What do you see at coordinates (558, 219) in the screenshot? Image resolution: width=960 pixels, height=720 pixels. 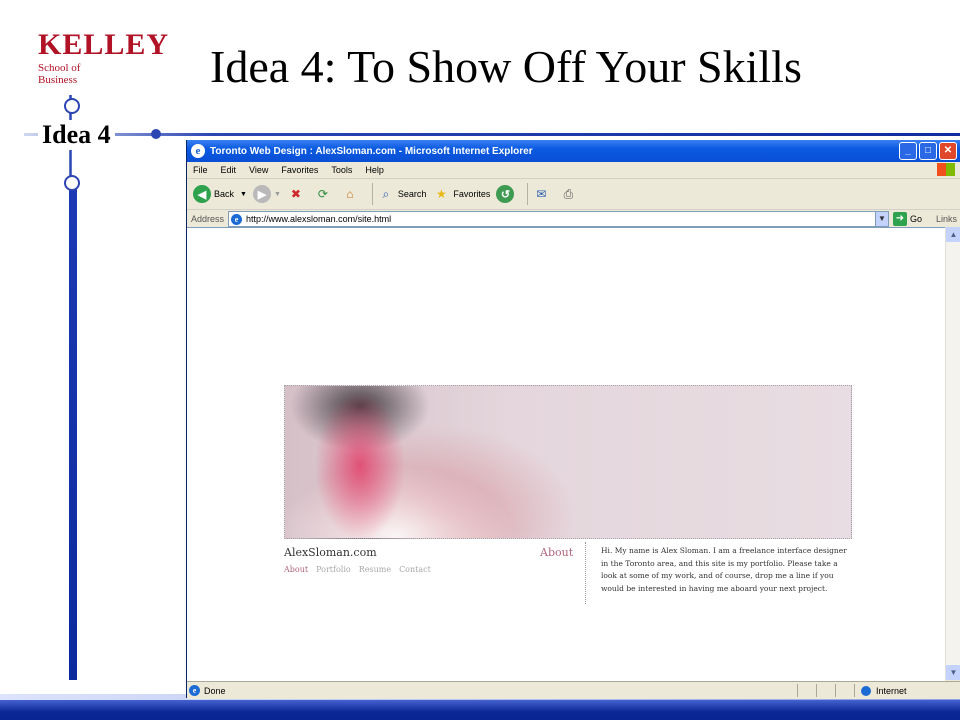 I see `address-input: e http://www.alexsloman.com/site.html ▼` at bounding box center [558, 219].